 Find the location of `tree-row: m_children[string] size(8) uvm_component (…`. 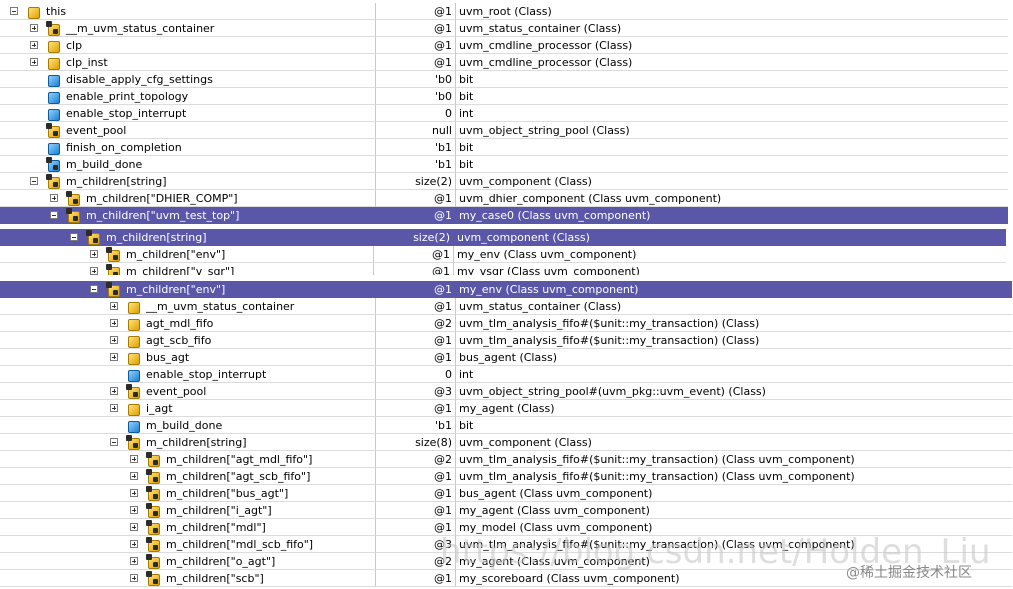

tree-row: m_children[string] size(8) uvm_component (… is located at coordinates (506, 442).